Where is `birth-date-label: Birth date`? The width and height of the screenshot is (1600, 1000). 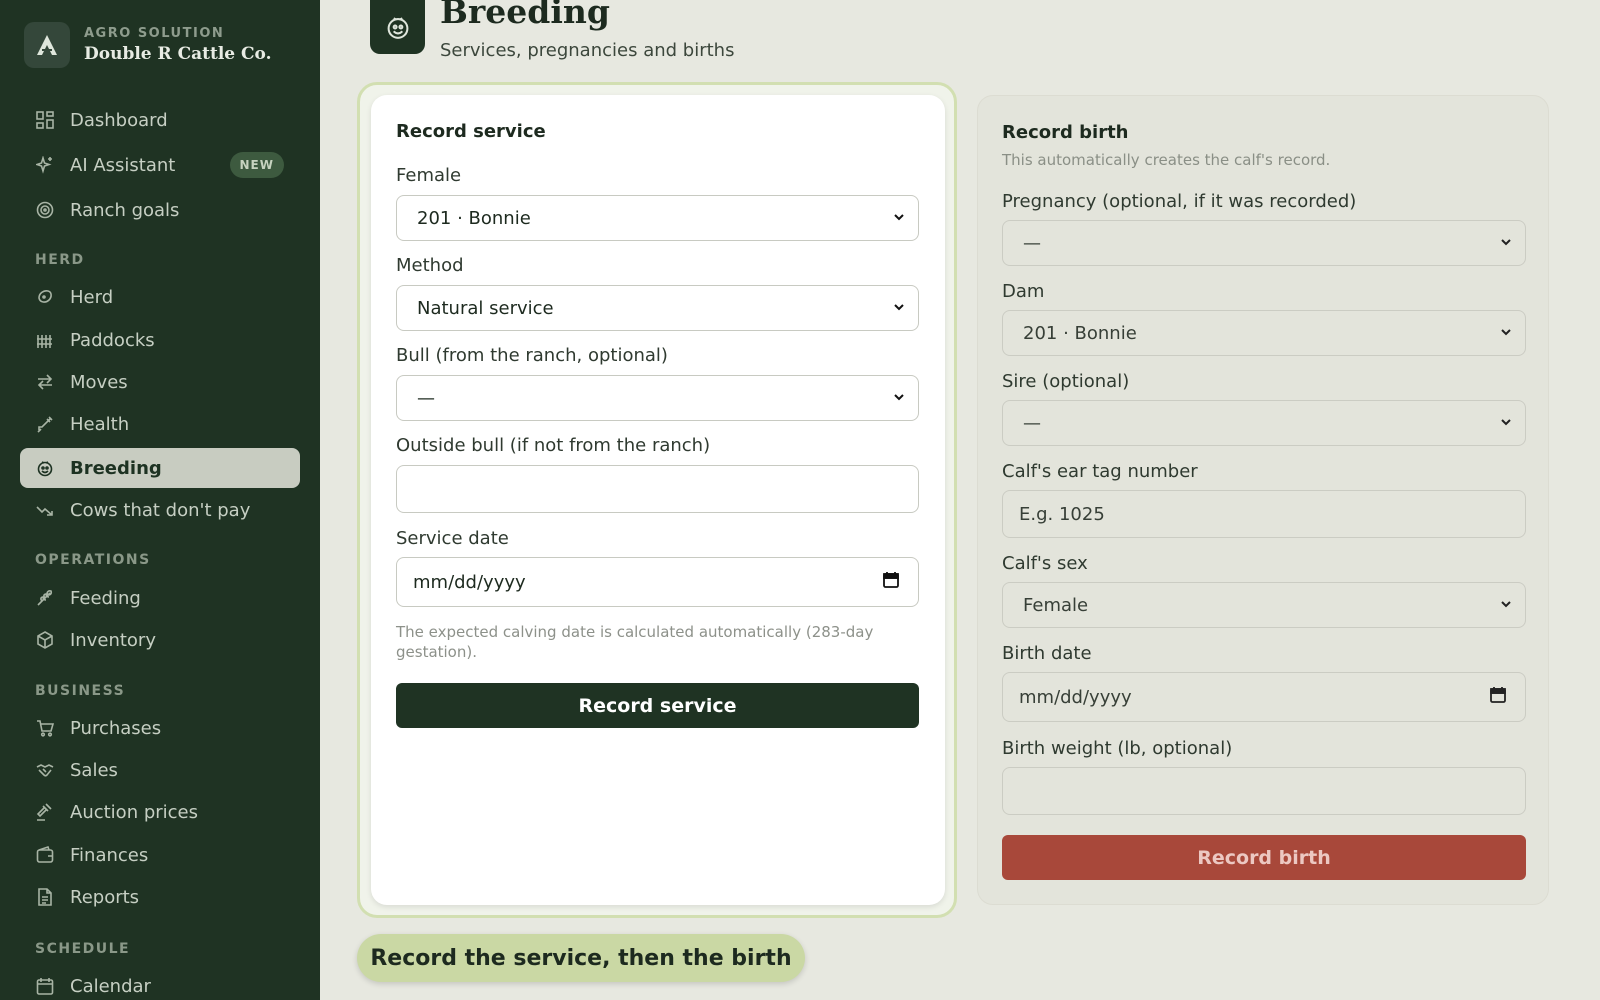
birth-date-label: Birth date is located at coordinates (1047, 653).